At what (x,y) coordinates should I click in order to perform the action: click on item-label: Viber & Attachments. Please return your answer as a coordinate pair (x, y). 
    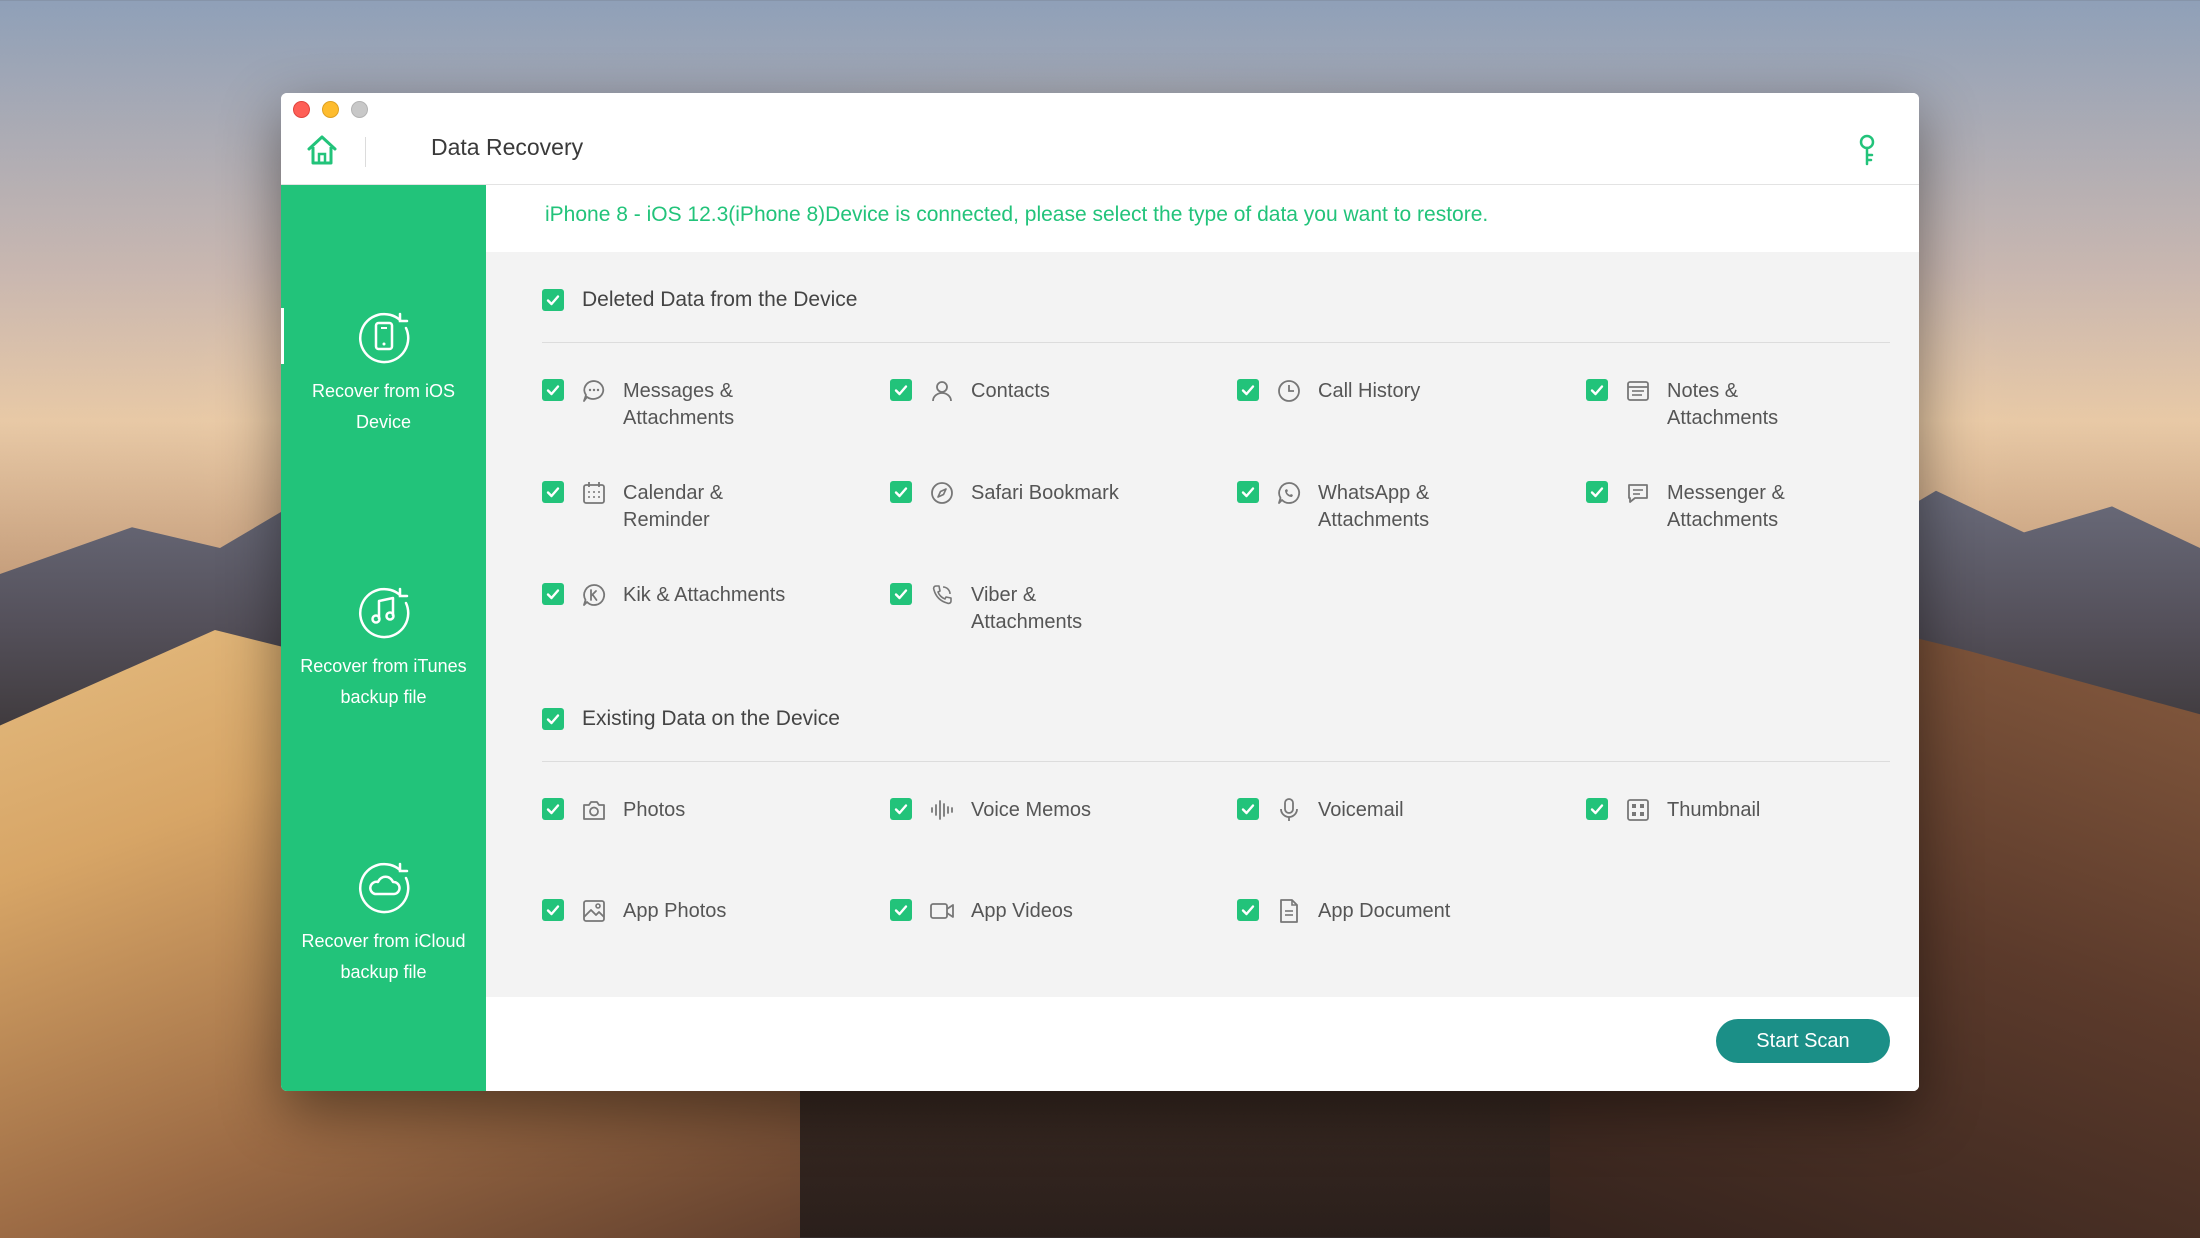
    Looking at the image, I should click on (1027, 608).